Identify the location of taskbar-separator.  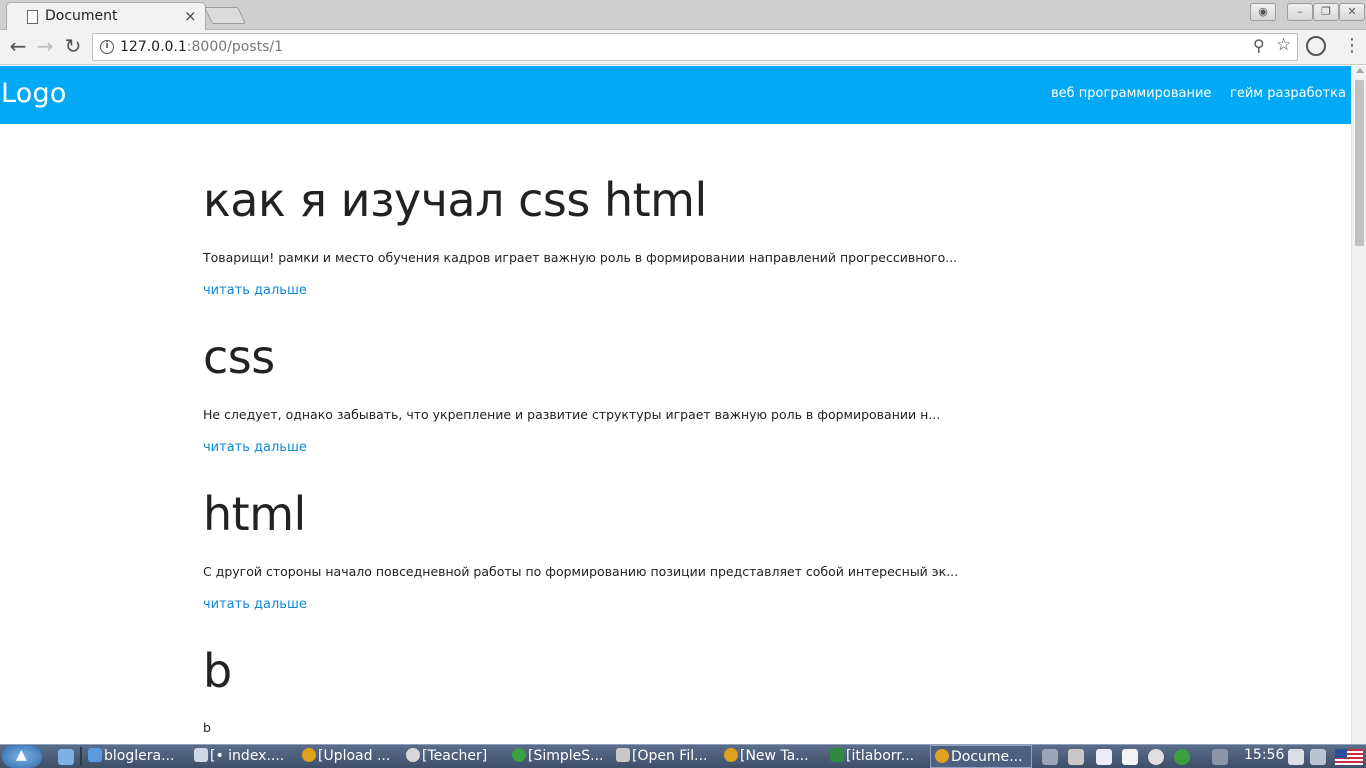
(81, 756).